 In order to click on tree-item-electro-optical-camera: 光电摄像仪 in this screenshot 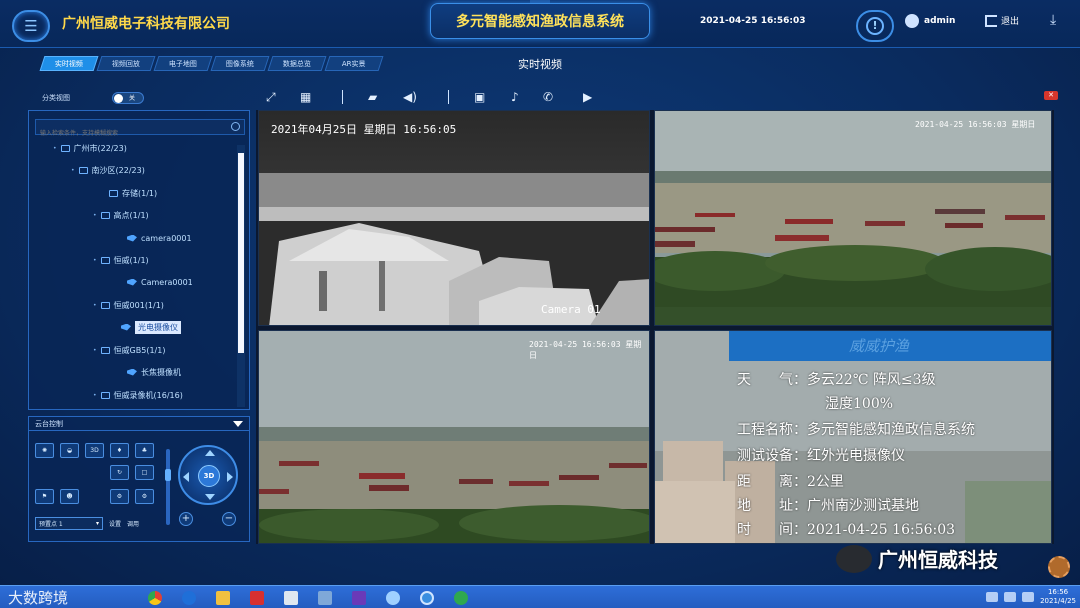, I will do `click(151, 327)`.